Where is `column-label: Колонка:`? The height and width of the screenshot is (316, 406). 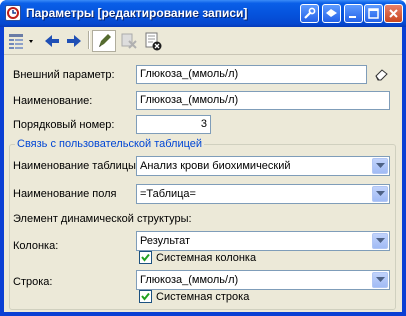
column-label: Колонка: is located at coordinates (36, 246).